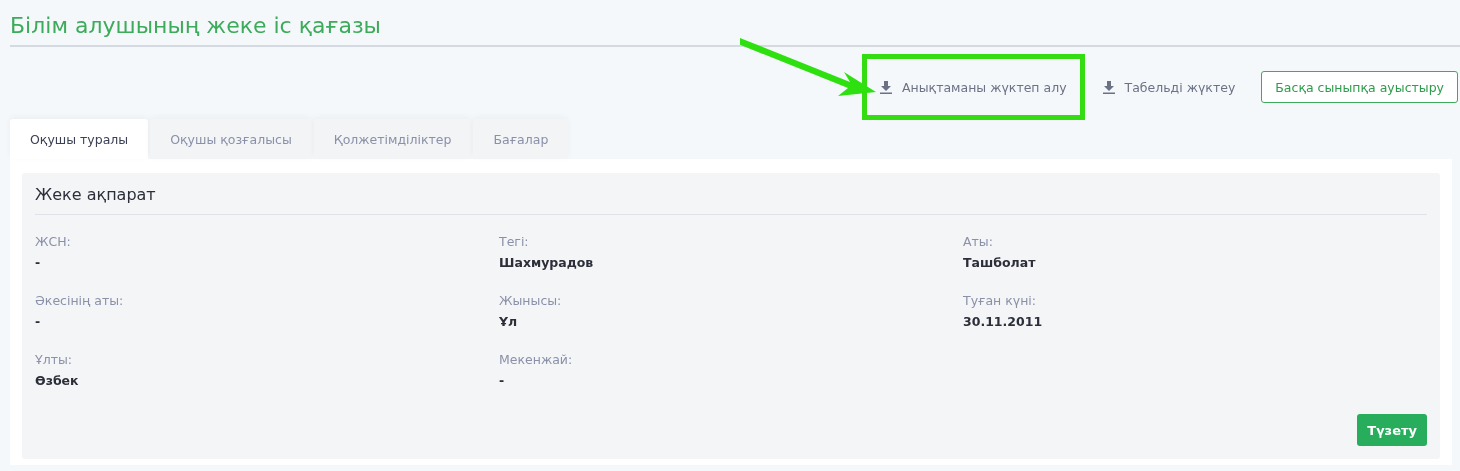 The image size is (1460, 471). Describe the element at coordinates (978, 242) in the screenshot. I see `field-label: Аты:` at that location.